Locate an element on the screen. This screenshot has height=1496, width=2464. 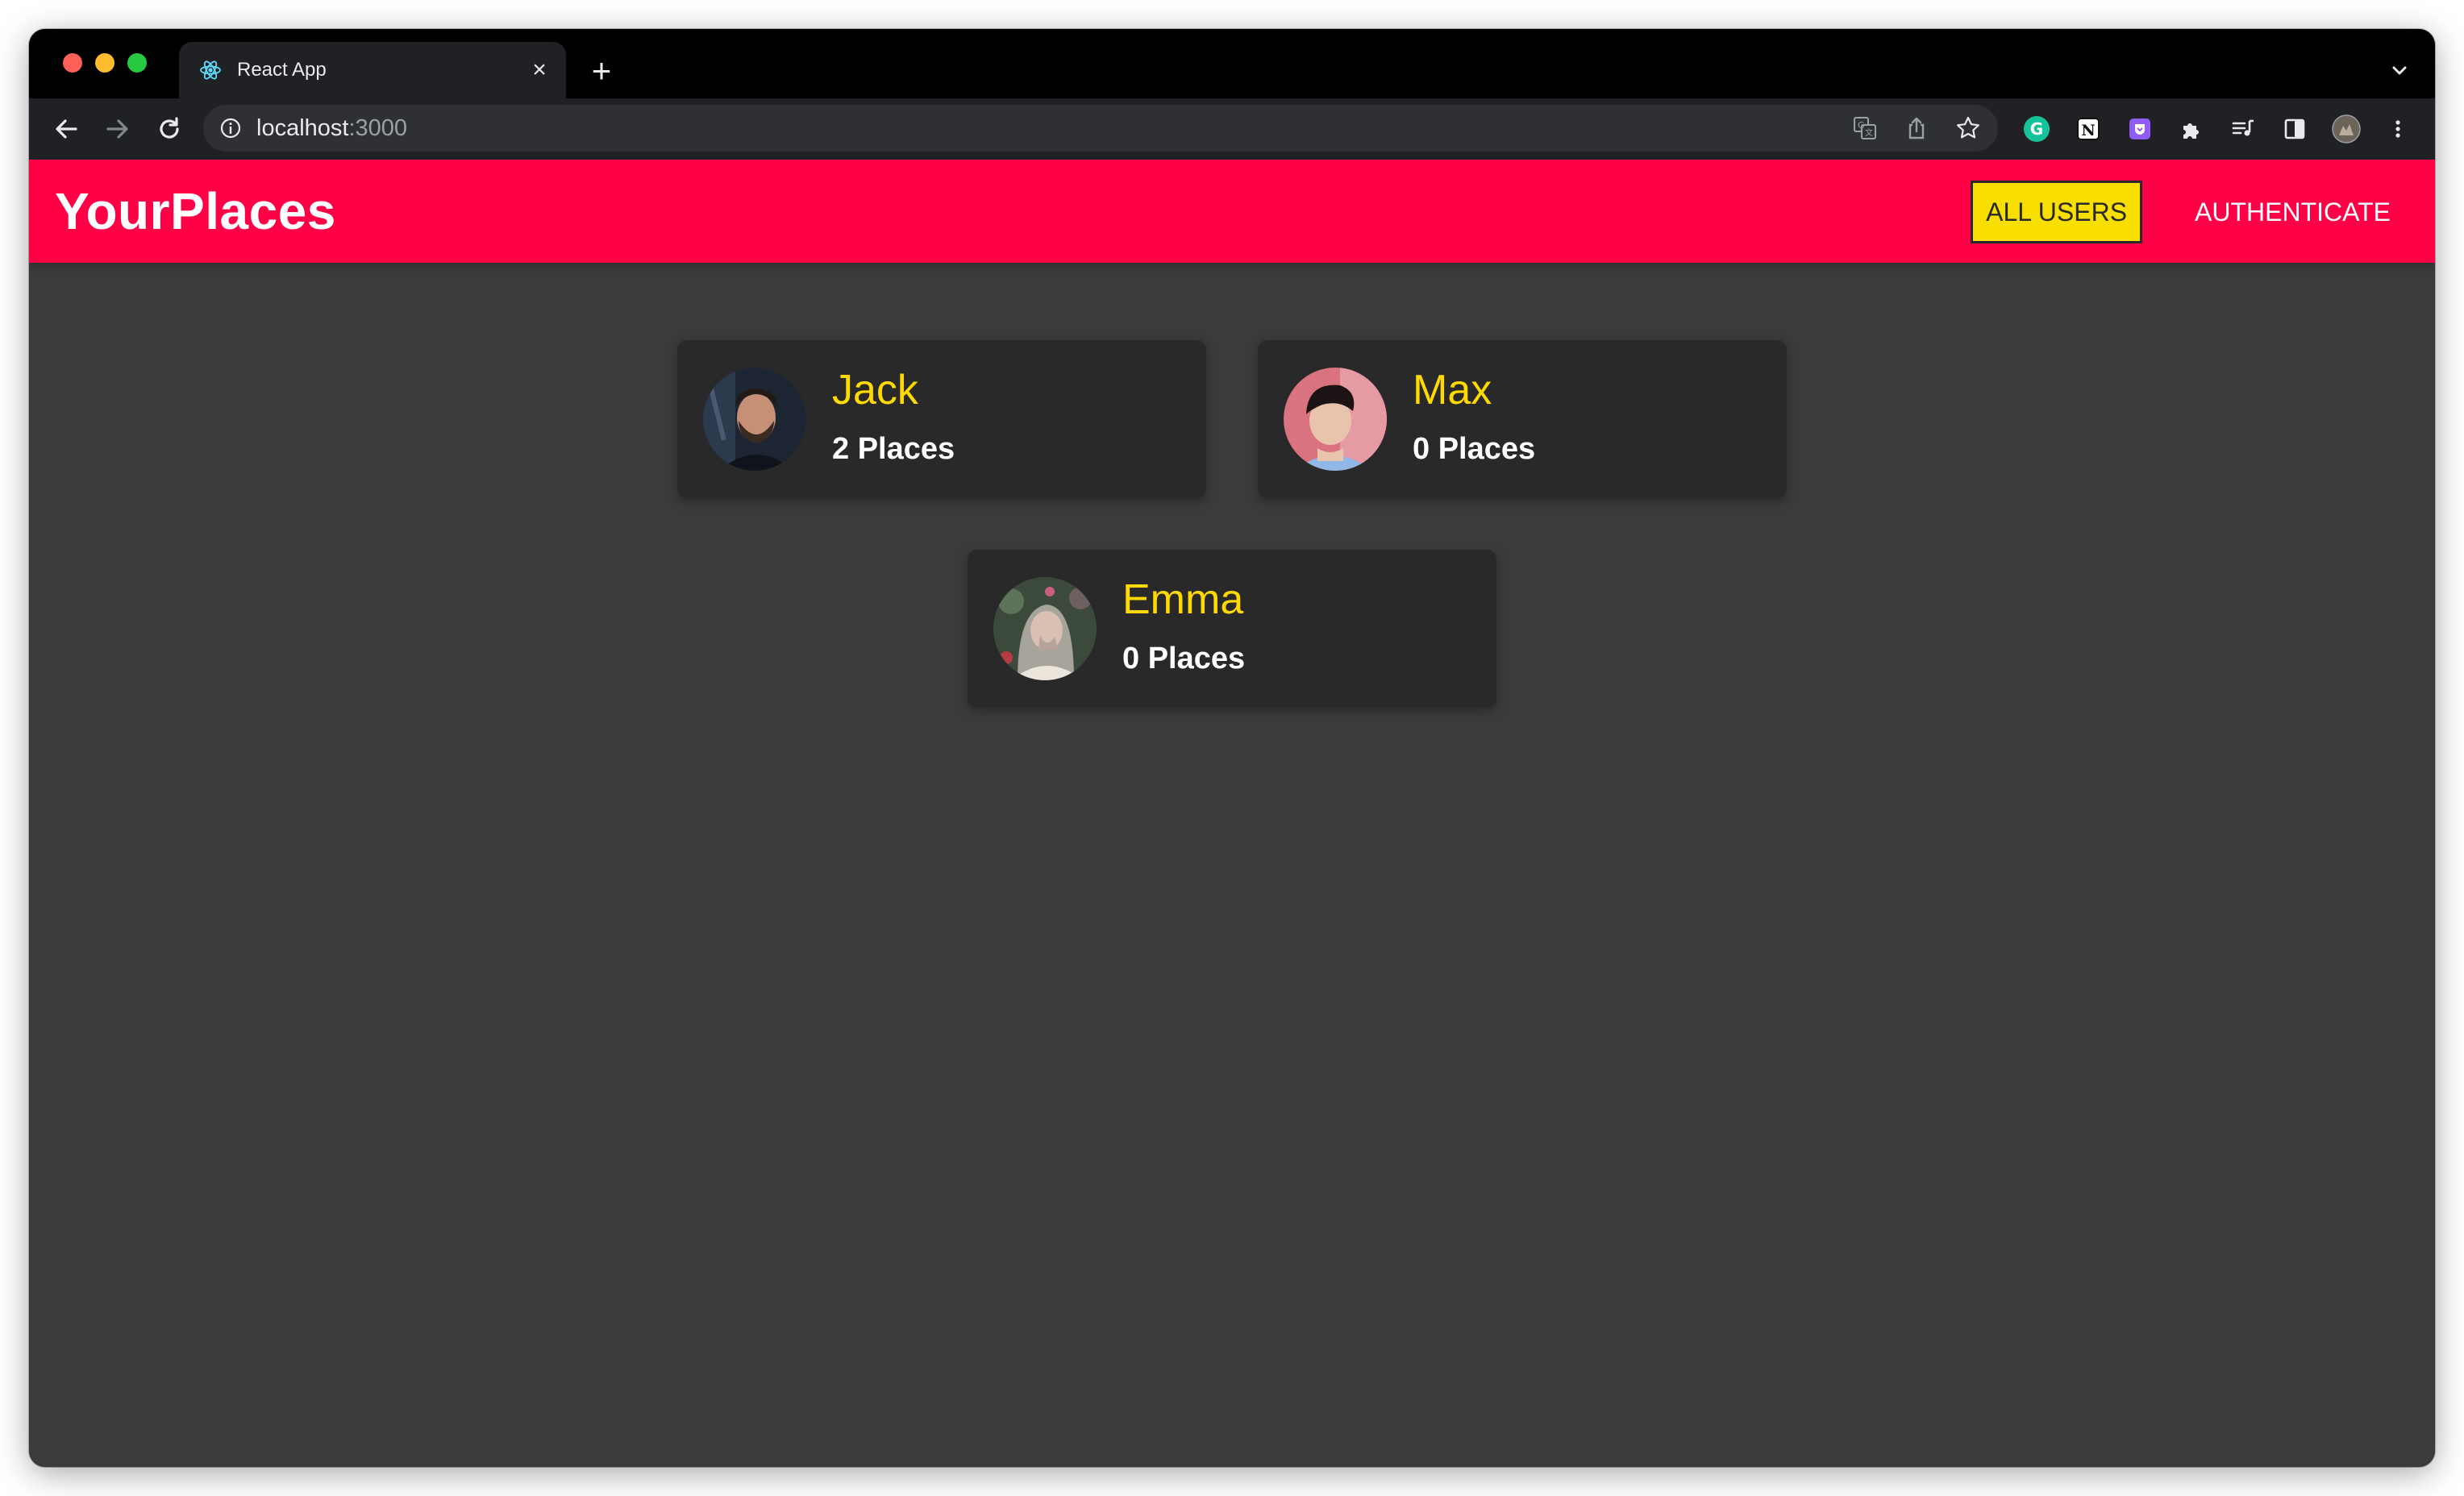
minimize-window-button is located at coordinates (104, 63).